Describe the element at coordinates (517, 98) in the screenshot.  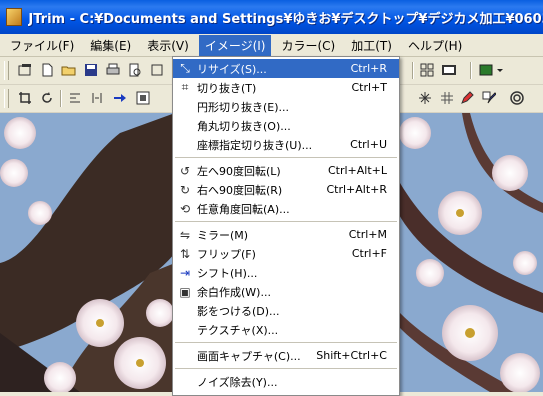
I see `spiral-icon` at that location.